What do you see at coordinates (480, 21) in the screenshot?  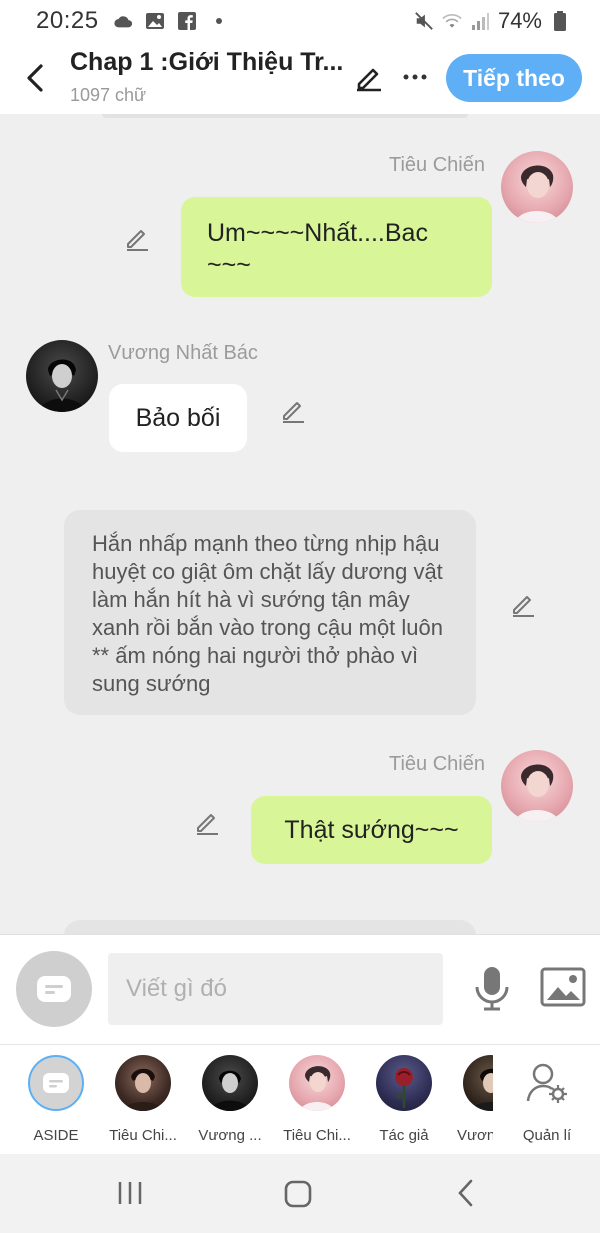 I see `signal-icon` at bounding box center [480, 21].